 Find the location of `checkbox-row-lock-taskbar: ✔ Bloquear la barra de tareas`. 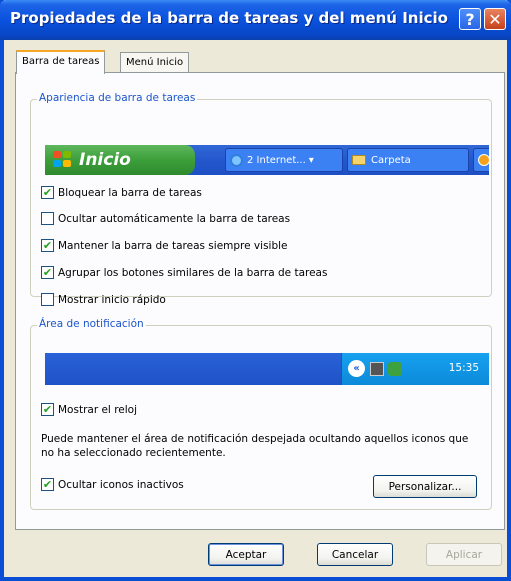

checkbox-row-lock-taskbar: ✔ Bloquear la barra de tareas is located at coordinates (121, 192).